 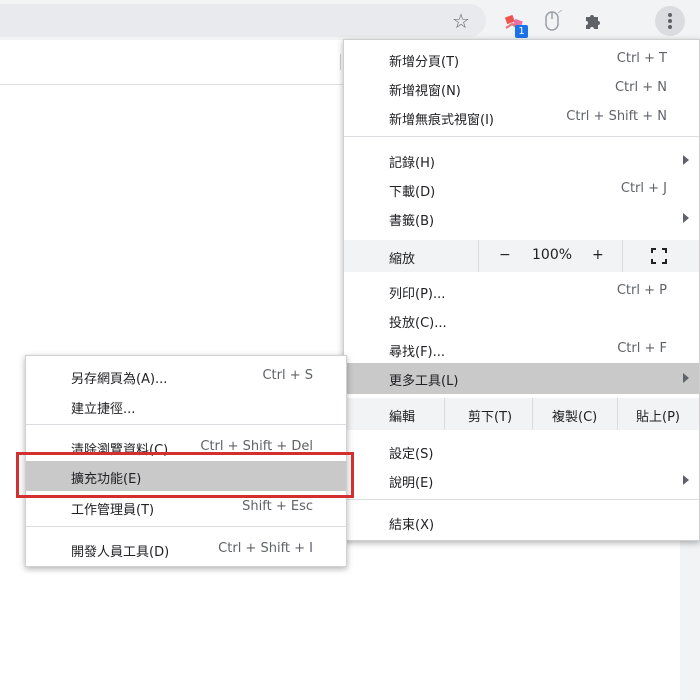 What do you see at coordinates (658, 415) in the screenshot?
I see `paste-button: 貼上(P)` at bounding box center [658, 415].